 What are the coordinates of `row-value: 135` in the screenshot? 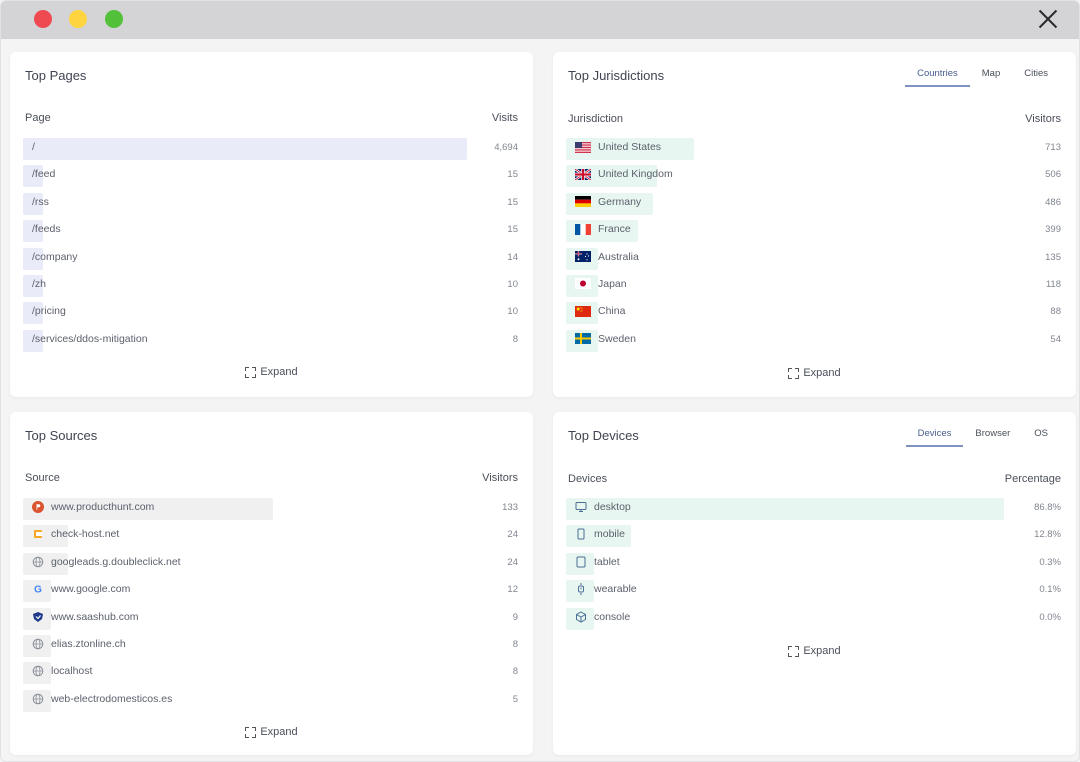 It's located at (1053, 257).